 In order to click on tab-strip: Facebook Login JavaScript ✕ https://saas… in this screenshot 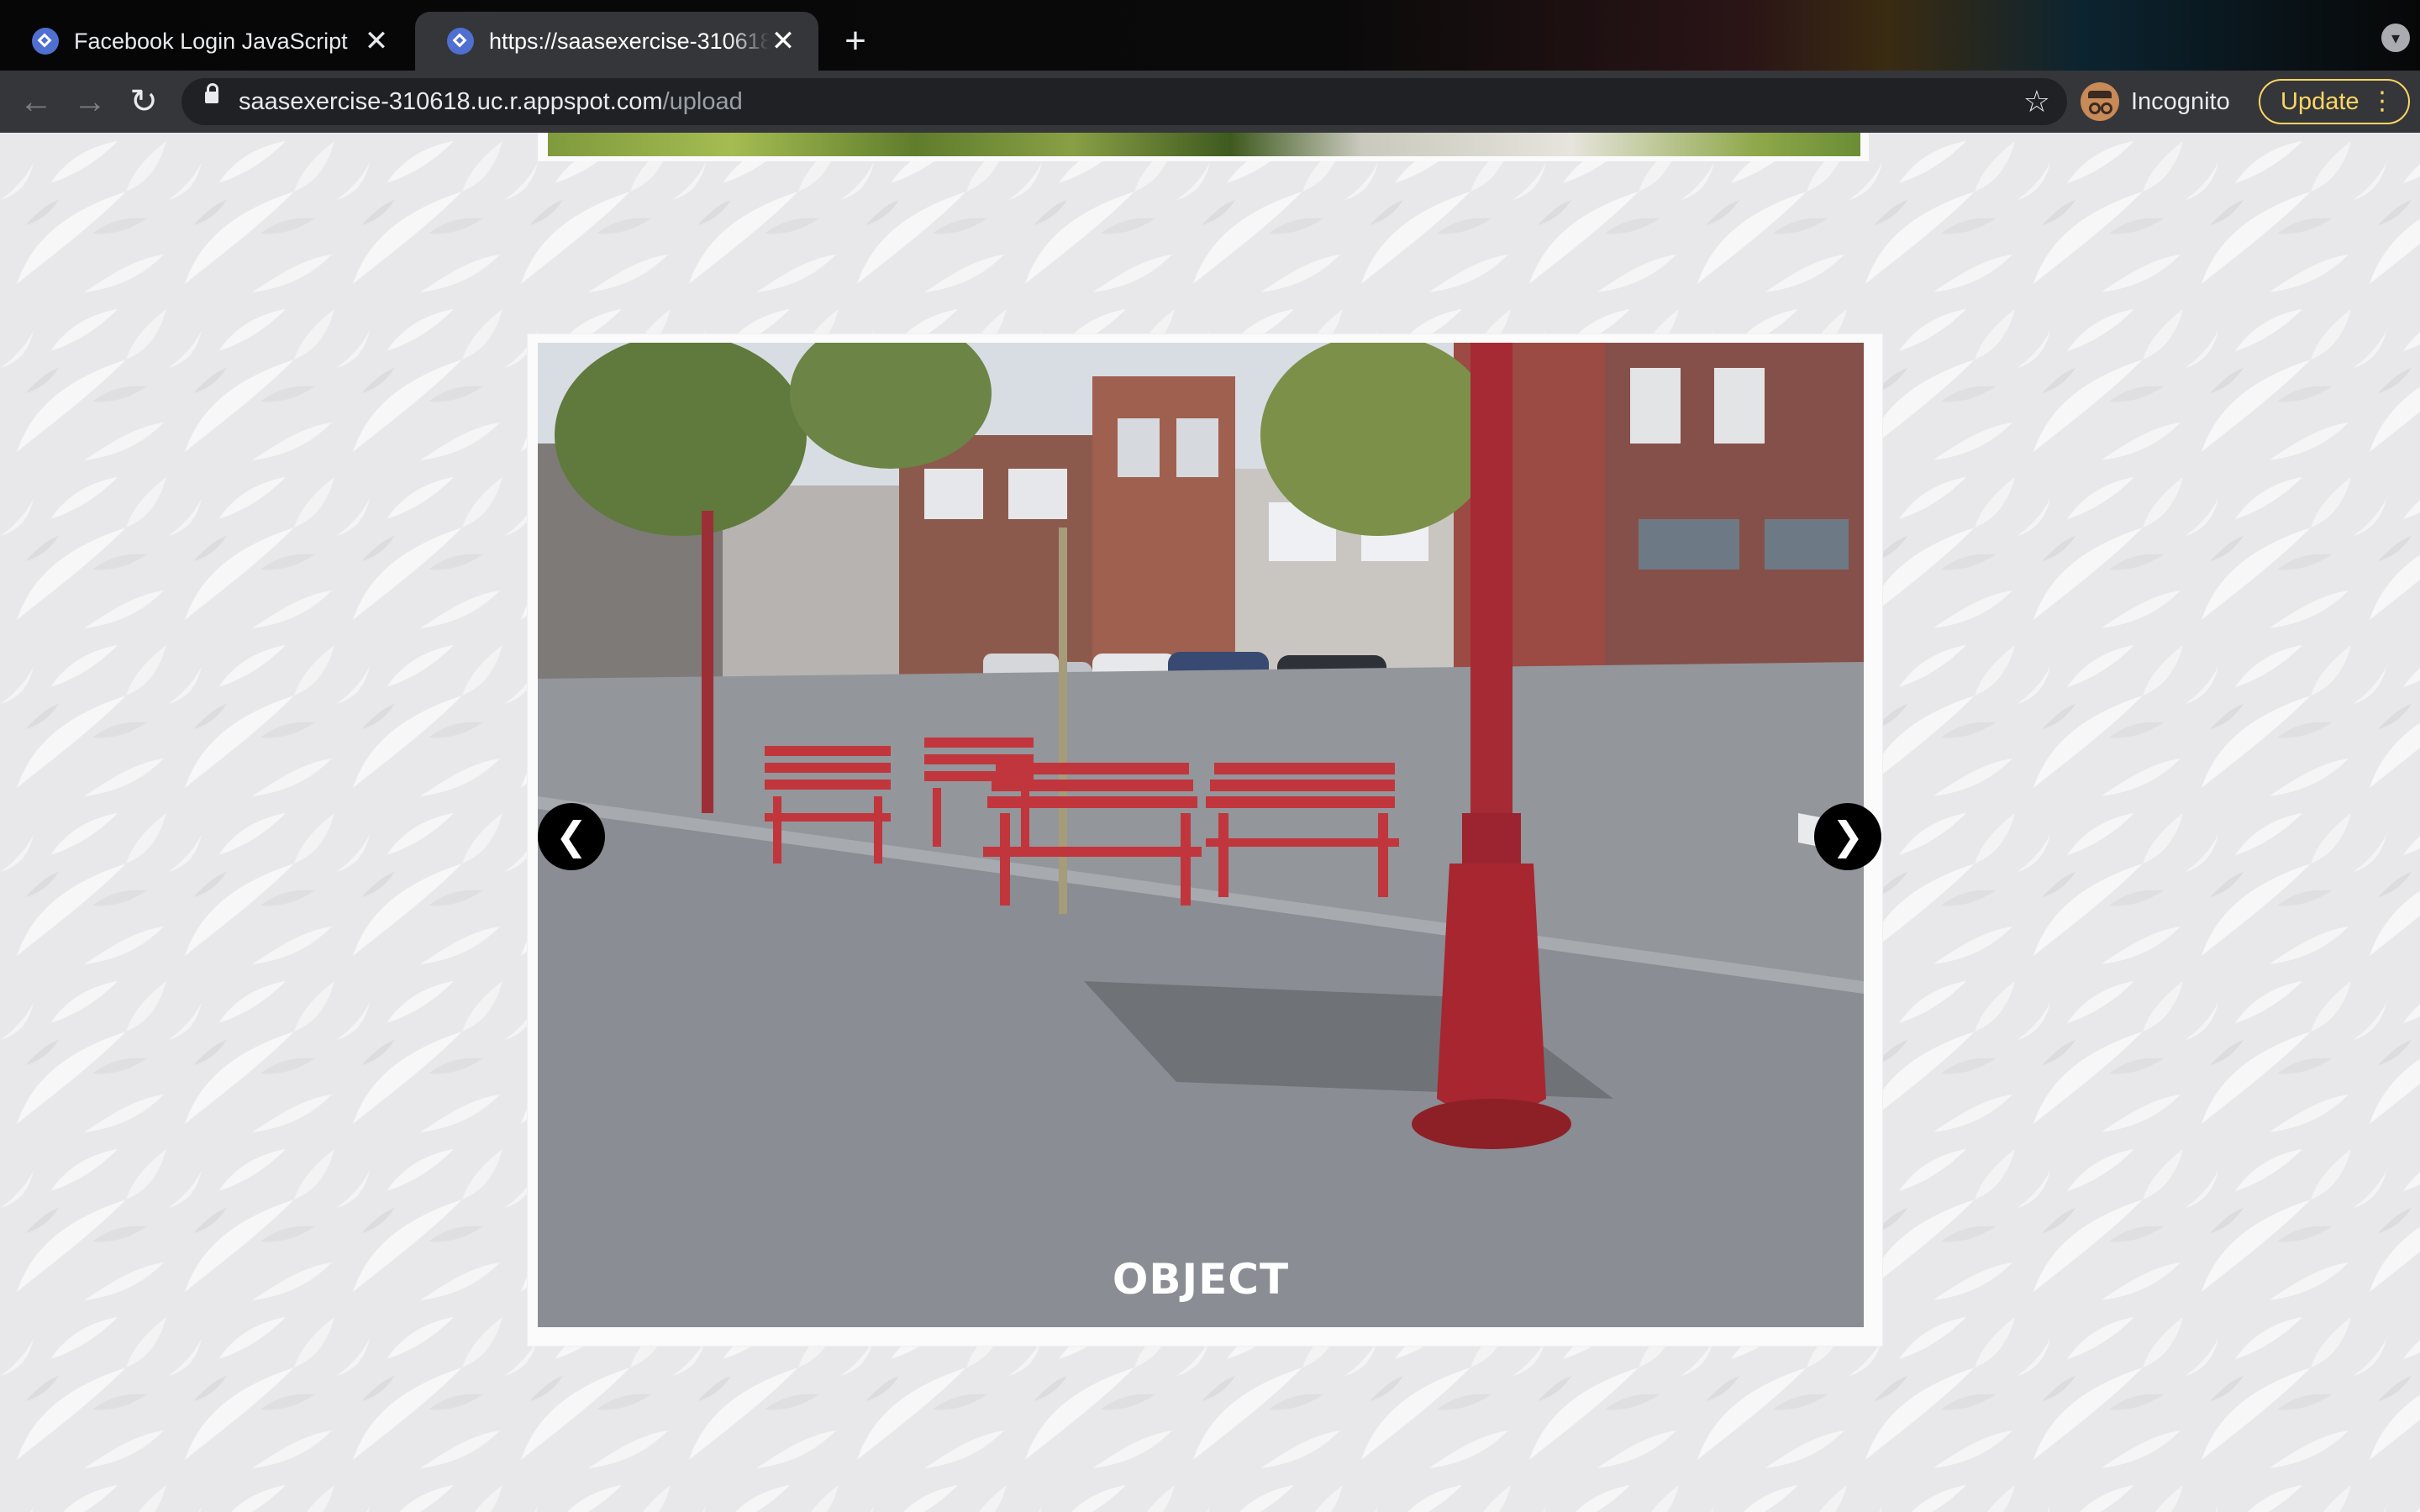, I will do `click(1210, 35)`.